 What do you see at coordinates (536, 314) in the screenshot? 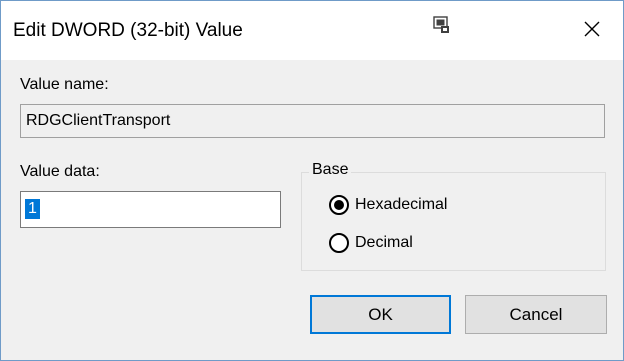
I see `cancel-button: Cancel` at bounding box center [536, 314].